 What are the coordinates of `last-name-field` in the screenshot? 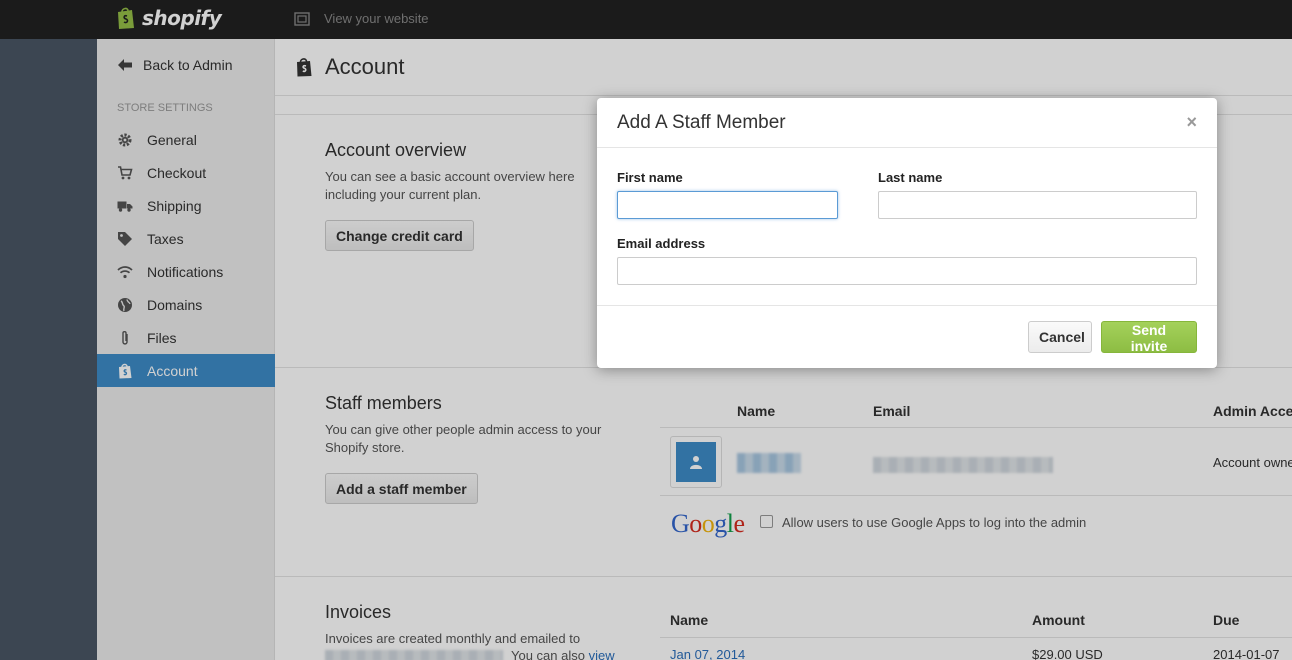 It's located at (1037, 205).